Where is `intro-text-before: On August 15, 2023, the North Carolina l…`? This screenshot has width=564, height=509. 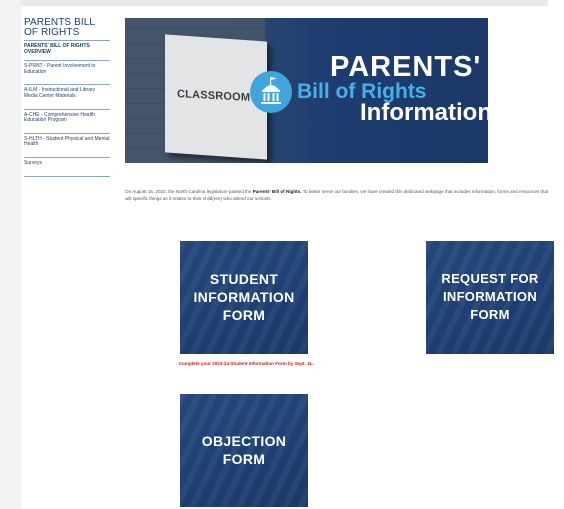
intro-text-before: On August 15, 2023, the North Carolina l… is located at coordinates (189, 191).